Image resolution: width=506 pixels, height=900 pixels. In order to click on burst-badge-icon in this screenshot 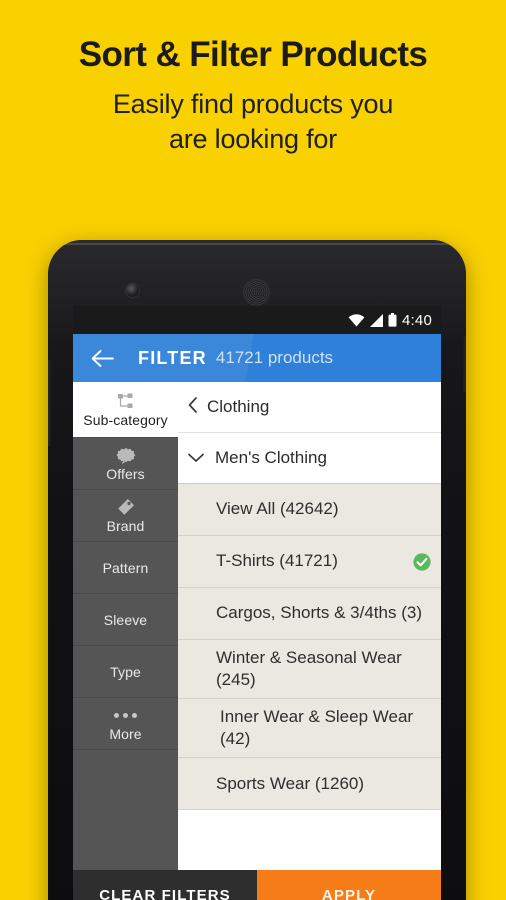, I will do `click(126, 455)`.